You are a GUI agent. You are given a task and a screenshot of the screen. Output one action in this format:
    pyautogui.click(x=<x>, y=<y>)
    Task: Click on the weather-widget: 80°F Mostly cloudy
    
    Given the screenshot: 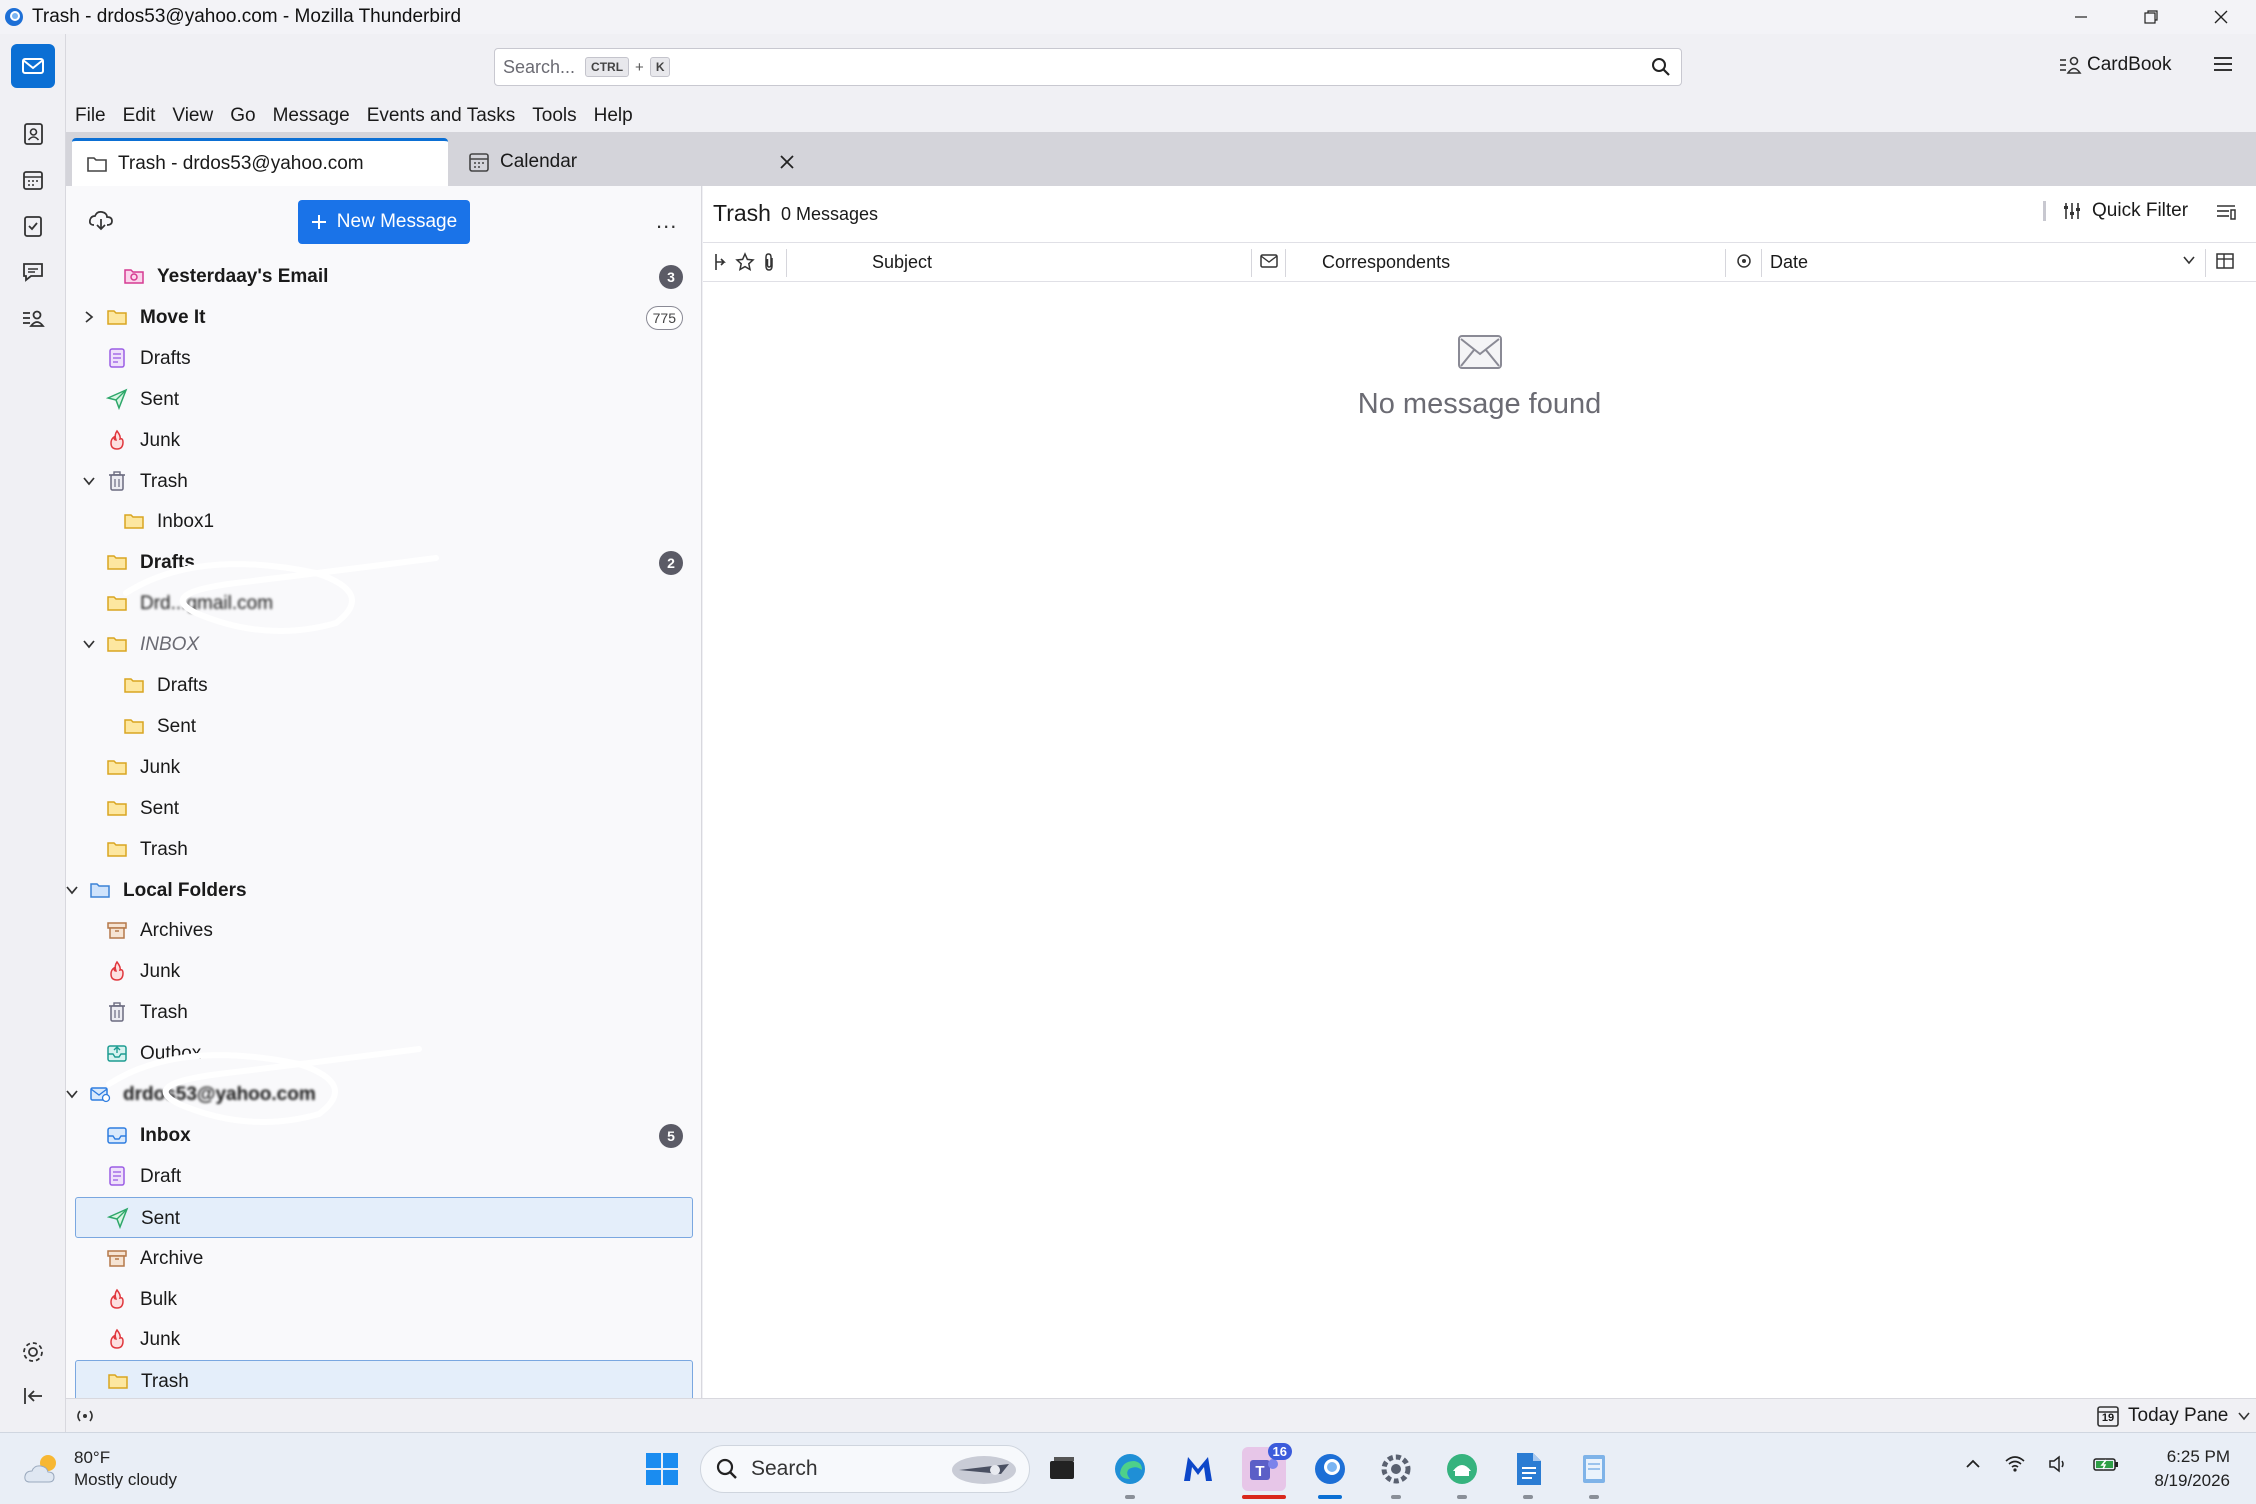 What is the action you would take?
    pyautogui.click(x=99, y=1469)
    